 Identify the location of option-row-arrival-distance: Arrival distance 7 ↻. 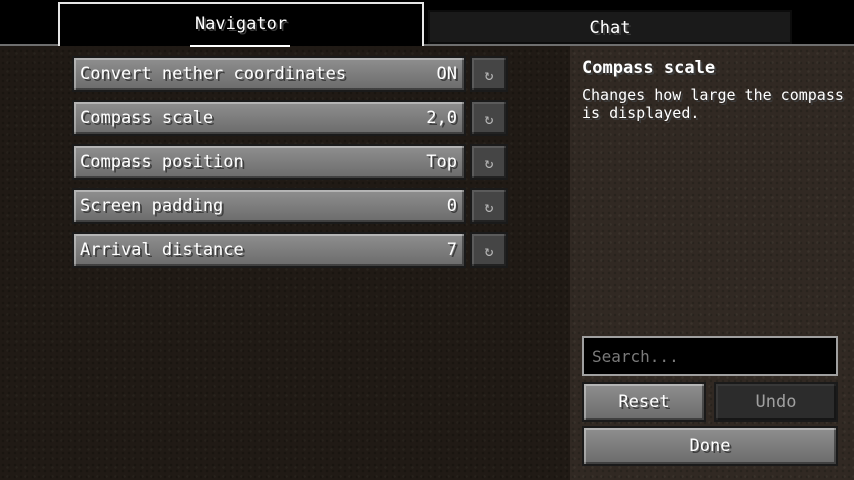
(290, 250).